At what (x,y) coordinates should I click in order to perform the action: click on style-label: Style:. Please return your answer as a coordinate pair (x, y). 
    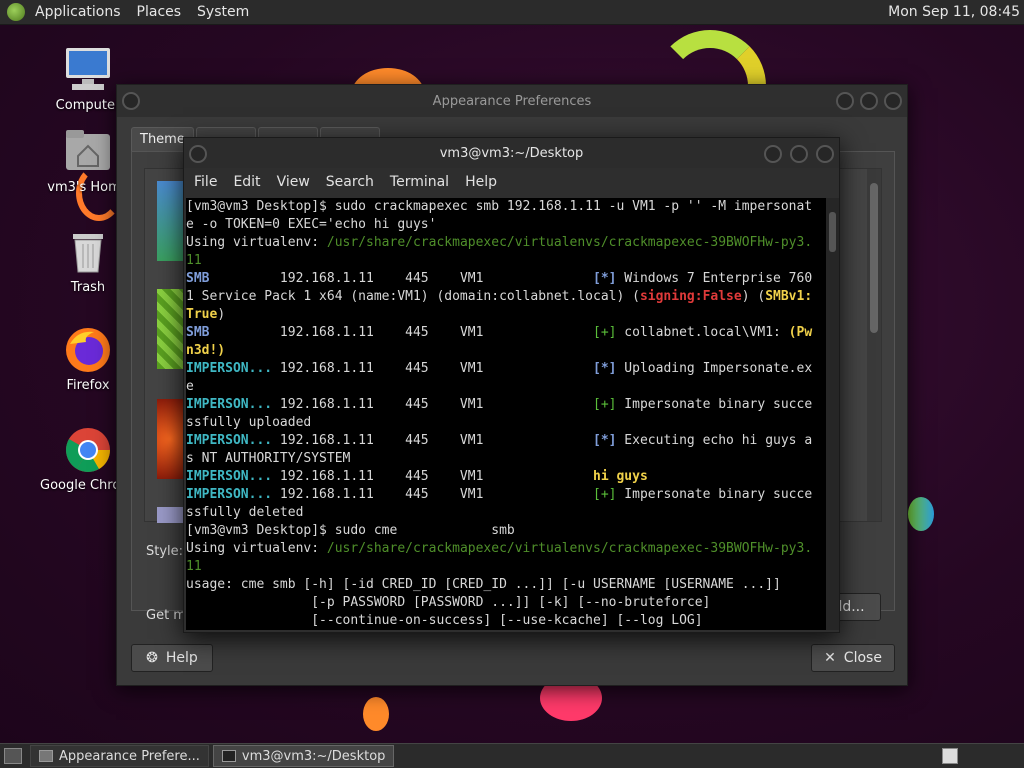
    Looking at the image, I should click on (165, 551).